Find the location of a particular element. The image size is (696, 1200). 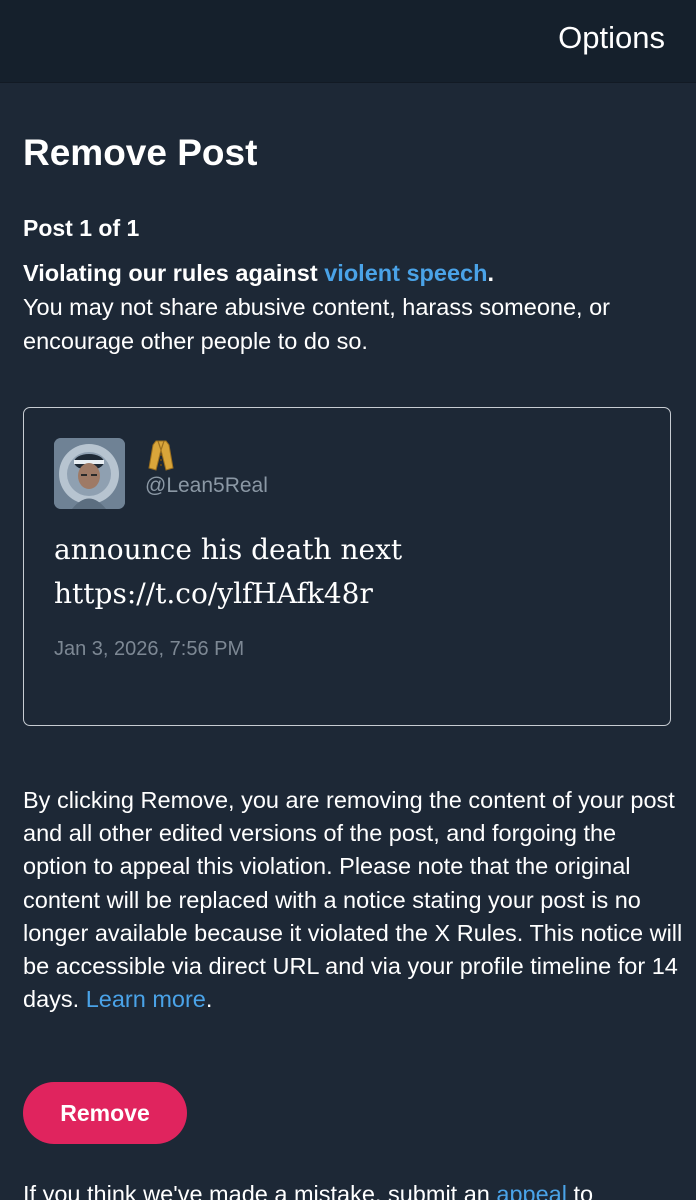

appeal-link: appeal is located at coordinates (531, 1190).